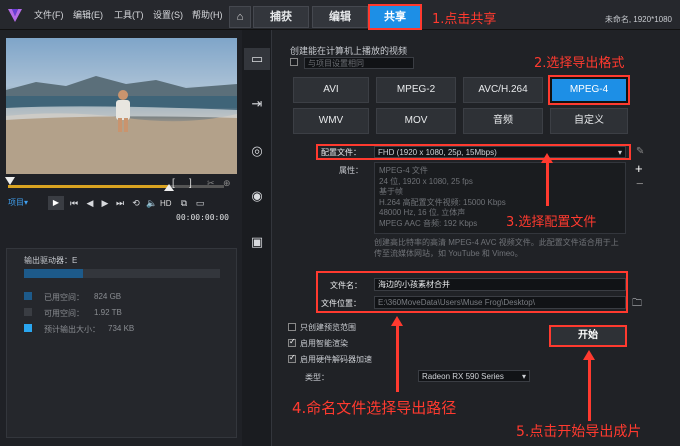  Describe the element at coordinates (120, 203) in the screenshot. I see `go-end-icon: ⏭` at that location.